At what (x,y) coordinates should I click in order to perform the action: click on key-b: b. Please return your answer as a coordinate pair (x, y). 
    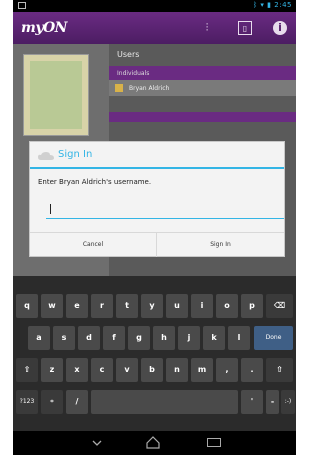
    Looking at the image, I should click on (152, 370).